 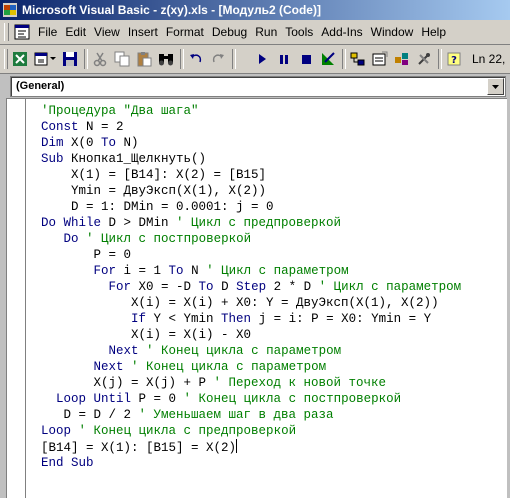 I want to click on help-button: ?, so click(x=454, y=59).